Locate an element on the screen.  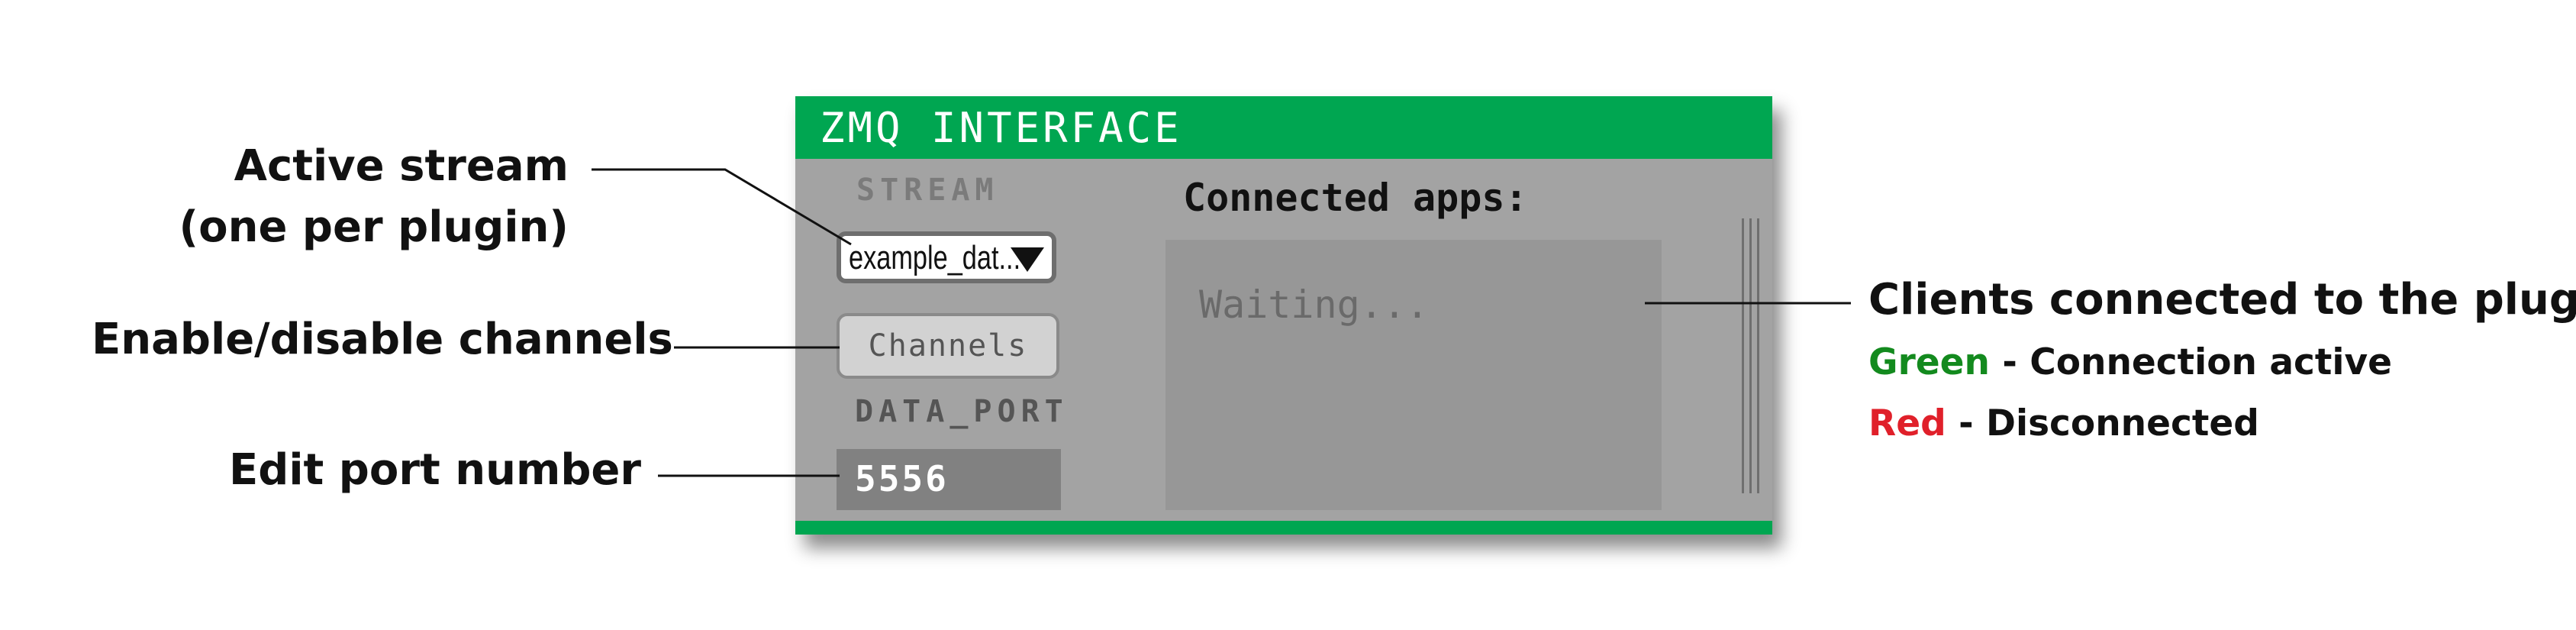
legend-red-text: - Disconnected is located at coordinates (2103, 423).